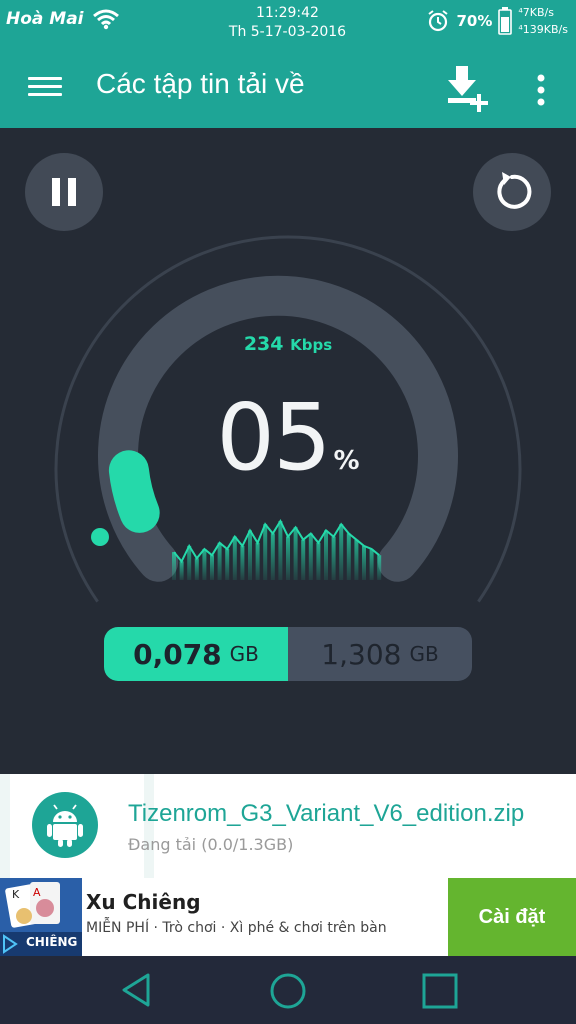 Image resolution: width=576 pixels, height=1024 pixels. I want to click on download-speed-label: 234 Kbps, so click(288, 344).